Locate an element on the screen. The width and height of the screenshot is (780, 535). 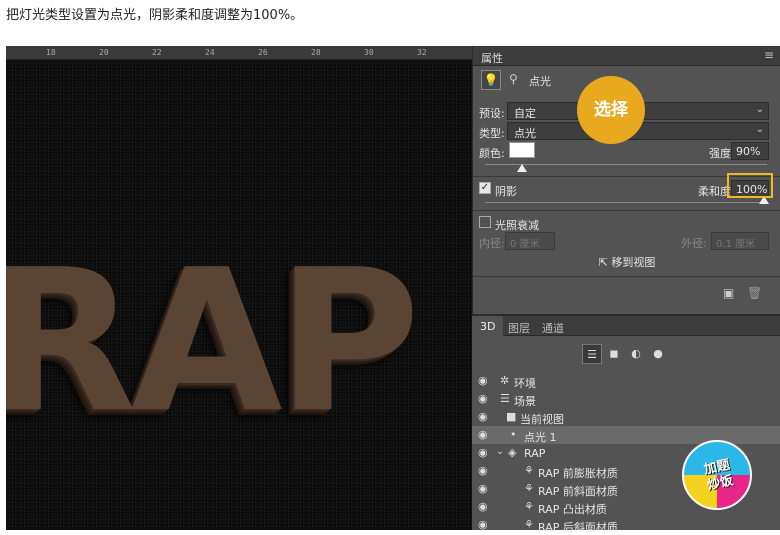
falloff-checkbox is located at coordinates (485, 222).